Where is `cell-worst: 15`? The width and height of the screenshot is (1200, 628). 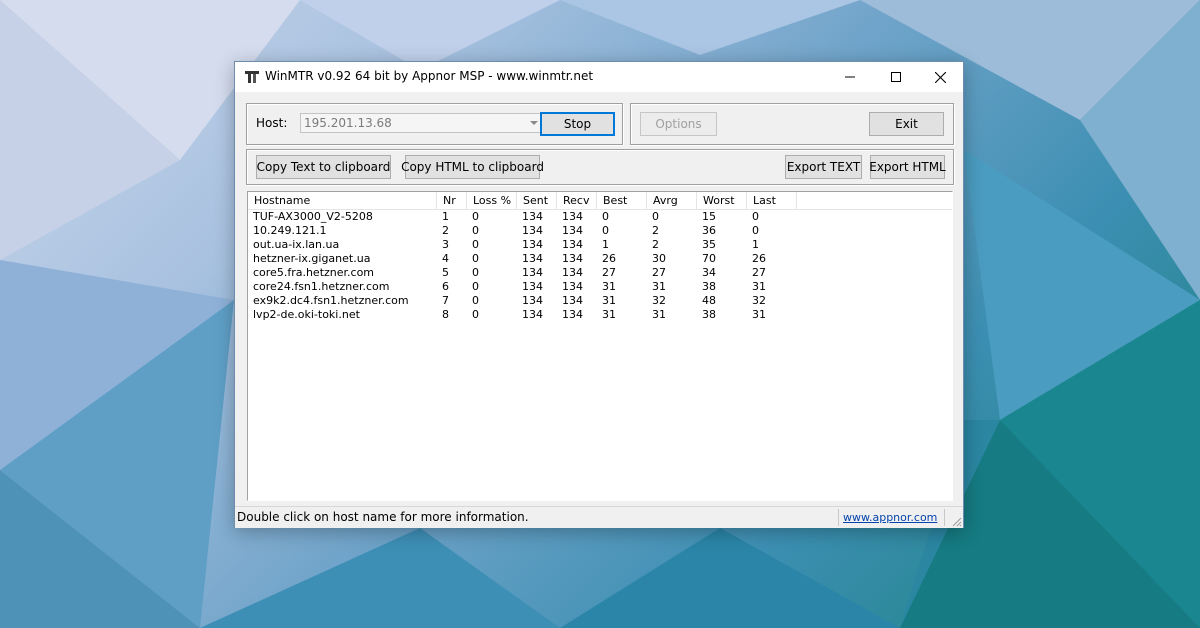 cell-worst: 15 is located at coordinates (709, 216).